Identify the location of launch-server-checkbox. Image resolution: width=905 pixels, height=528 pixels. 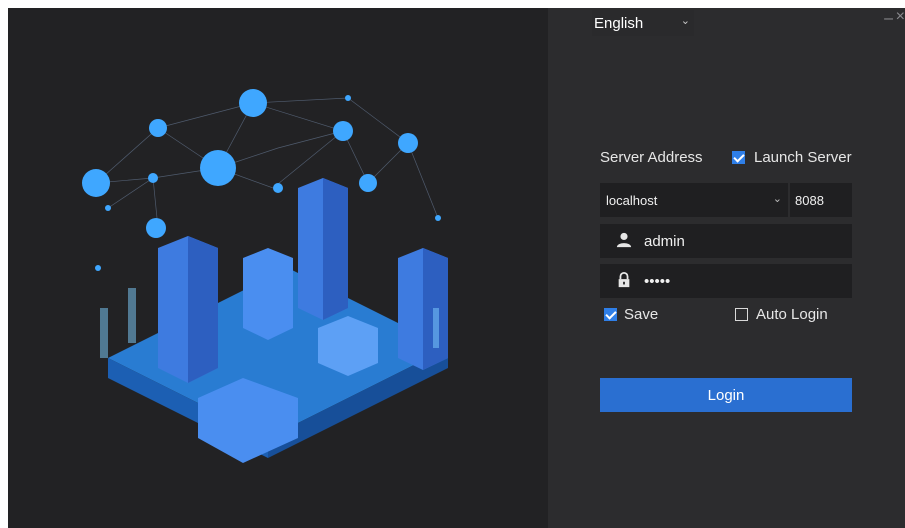
(738, 157).